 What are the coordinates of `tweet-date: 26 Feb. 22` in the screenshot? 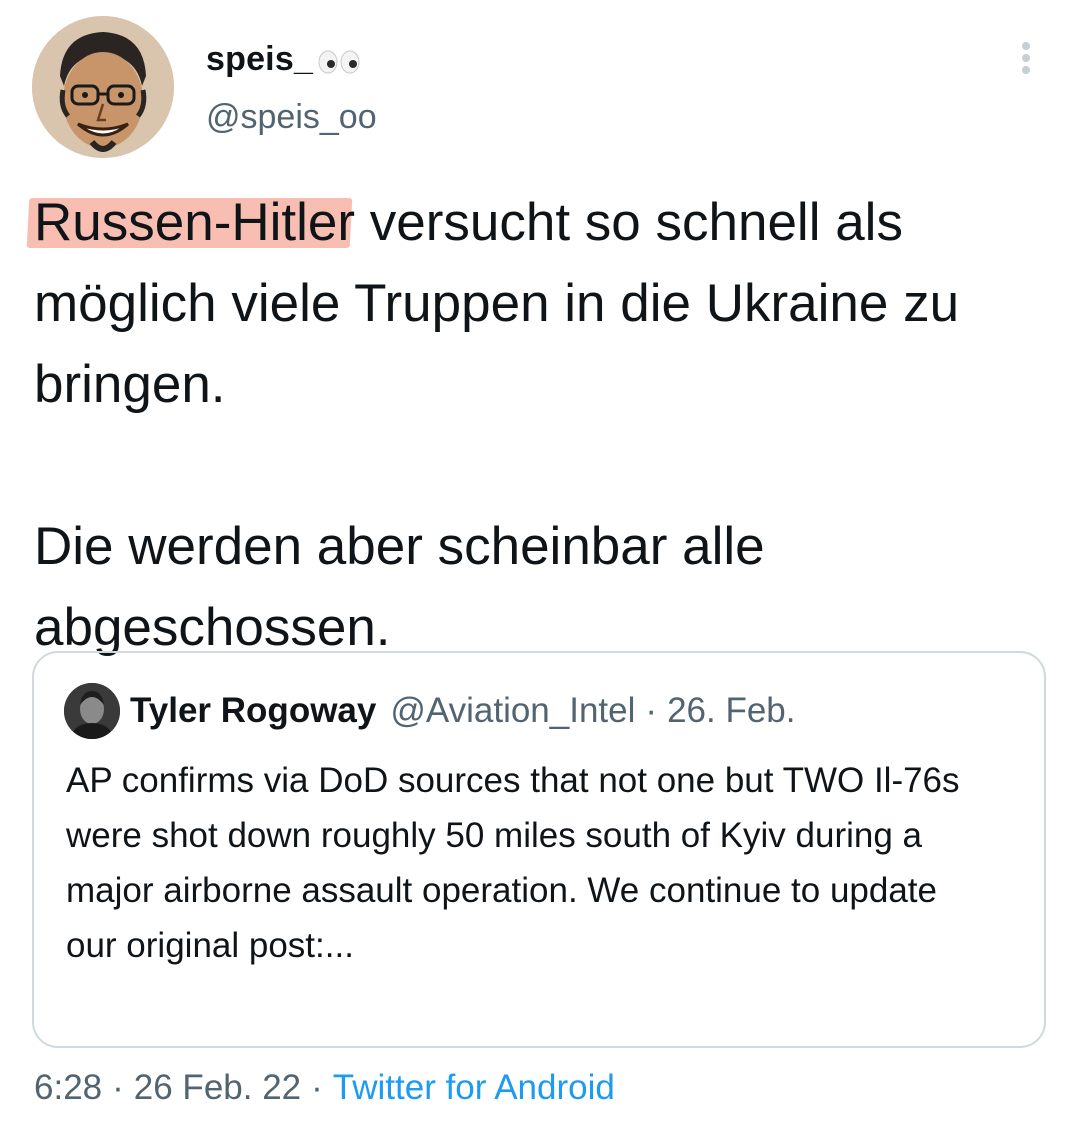 It's located at (217, 1087).